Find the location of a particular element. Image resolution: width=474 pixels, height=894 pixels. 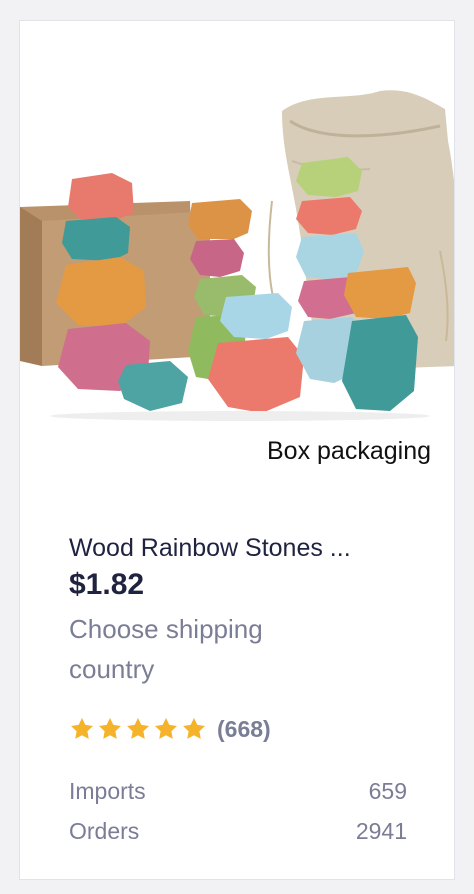

stat-row-imports: Imports 659 is located at coordinates (238, 791).